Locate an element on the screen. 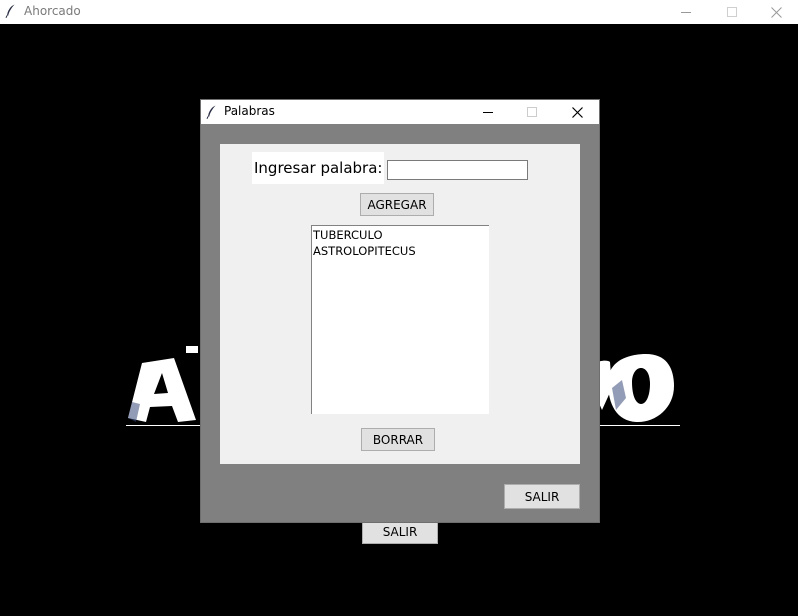  dialog-minimize-button is located at coordinates (488, 112).